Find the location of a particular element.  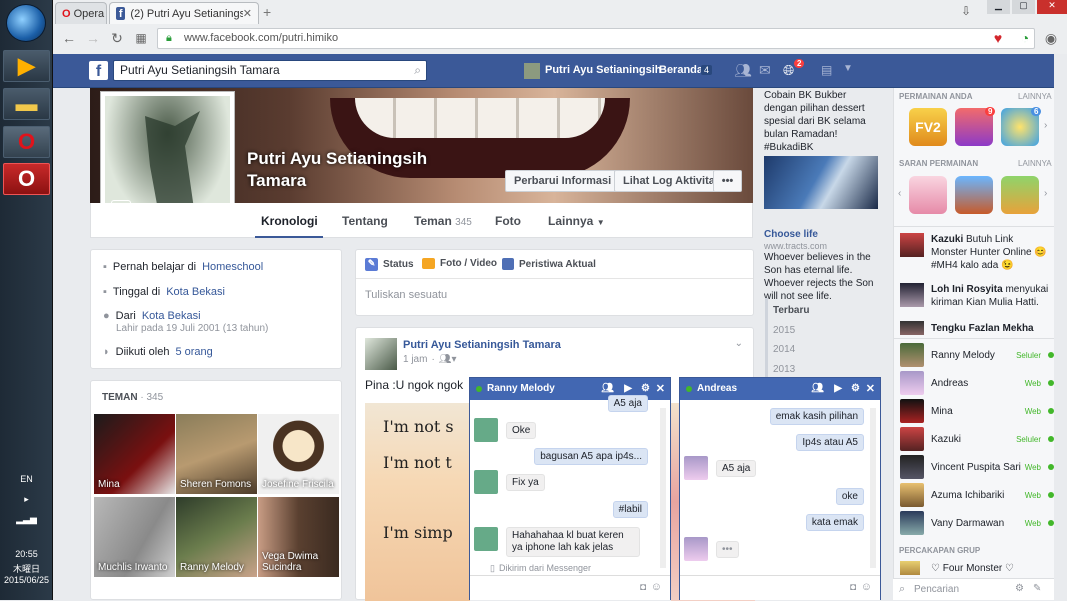

lives-place-link: Kota Bekasi is located at coordinates (195, 292).